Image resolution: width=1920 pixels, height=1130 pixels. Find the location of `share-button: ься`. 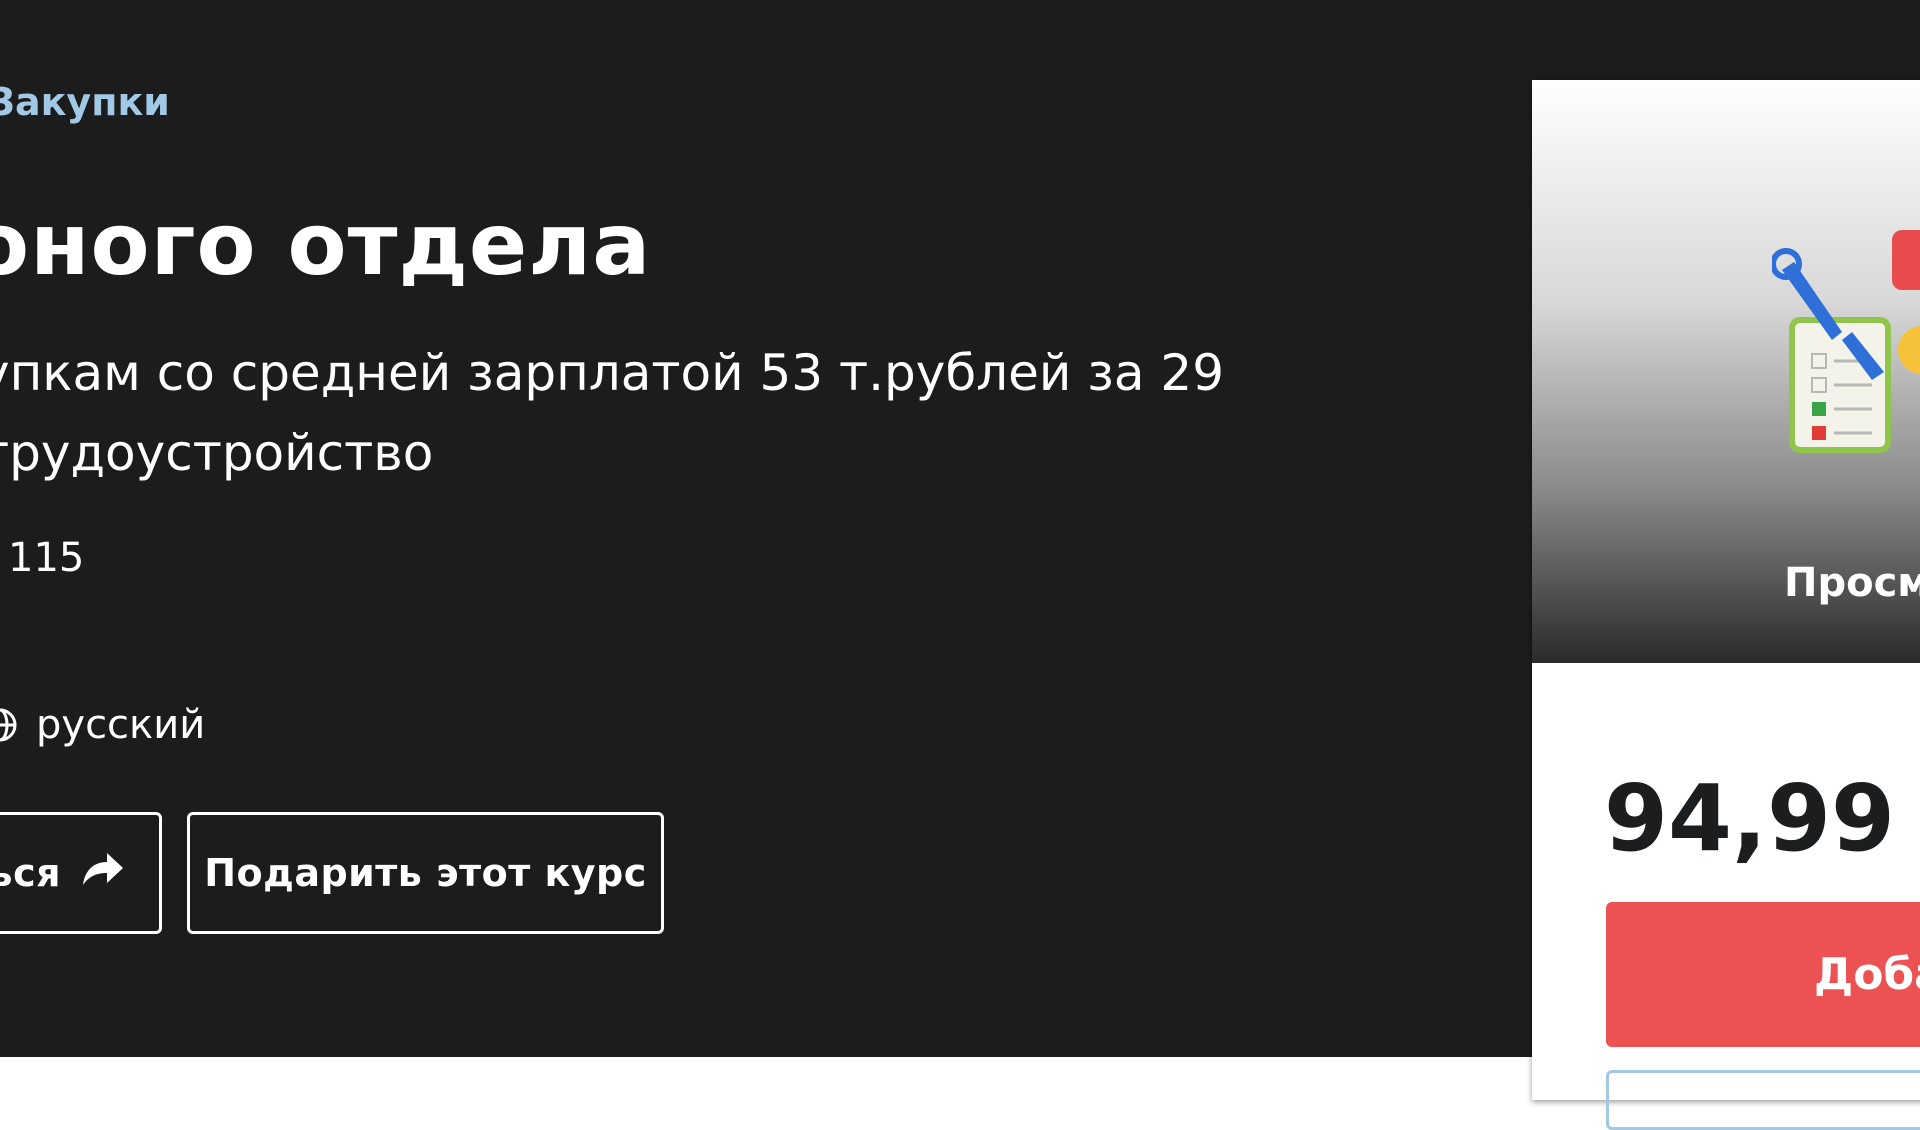

share-button: ься is located at coordinates (81, 873).